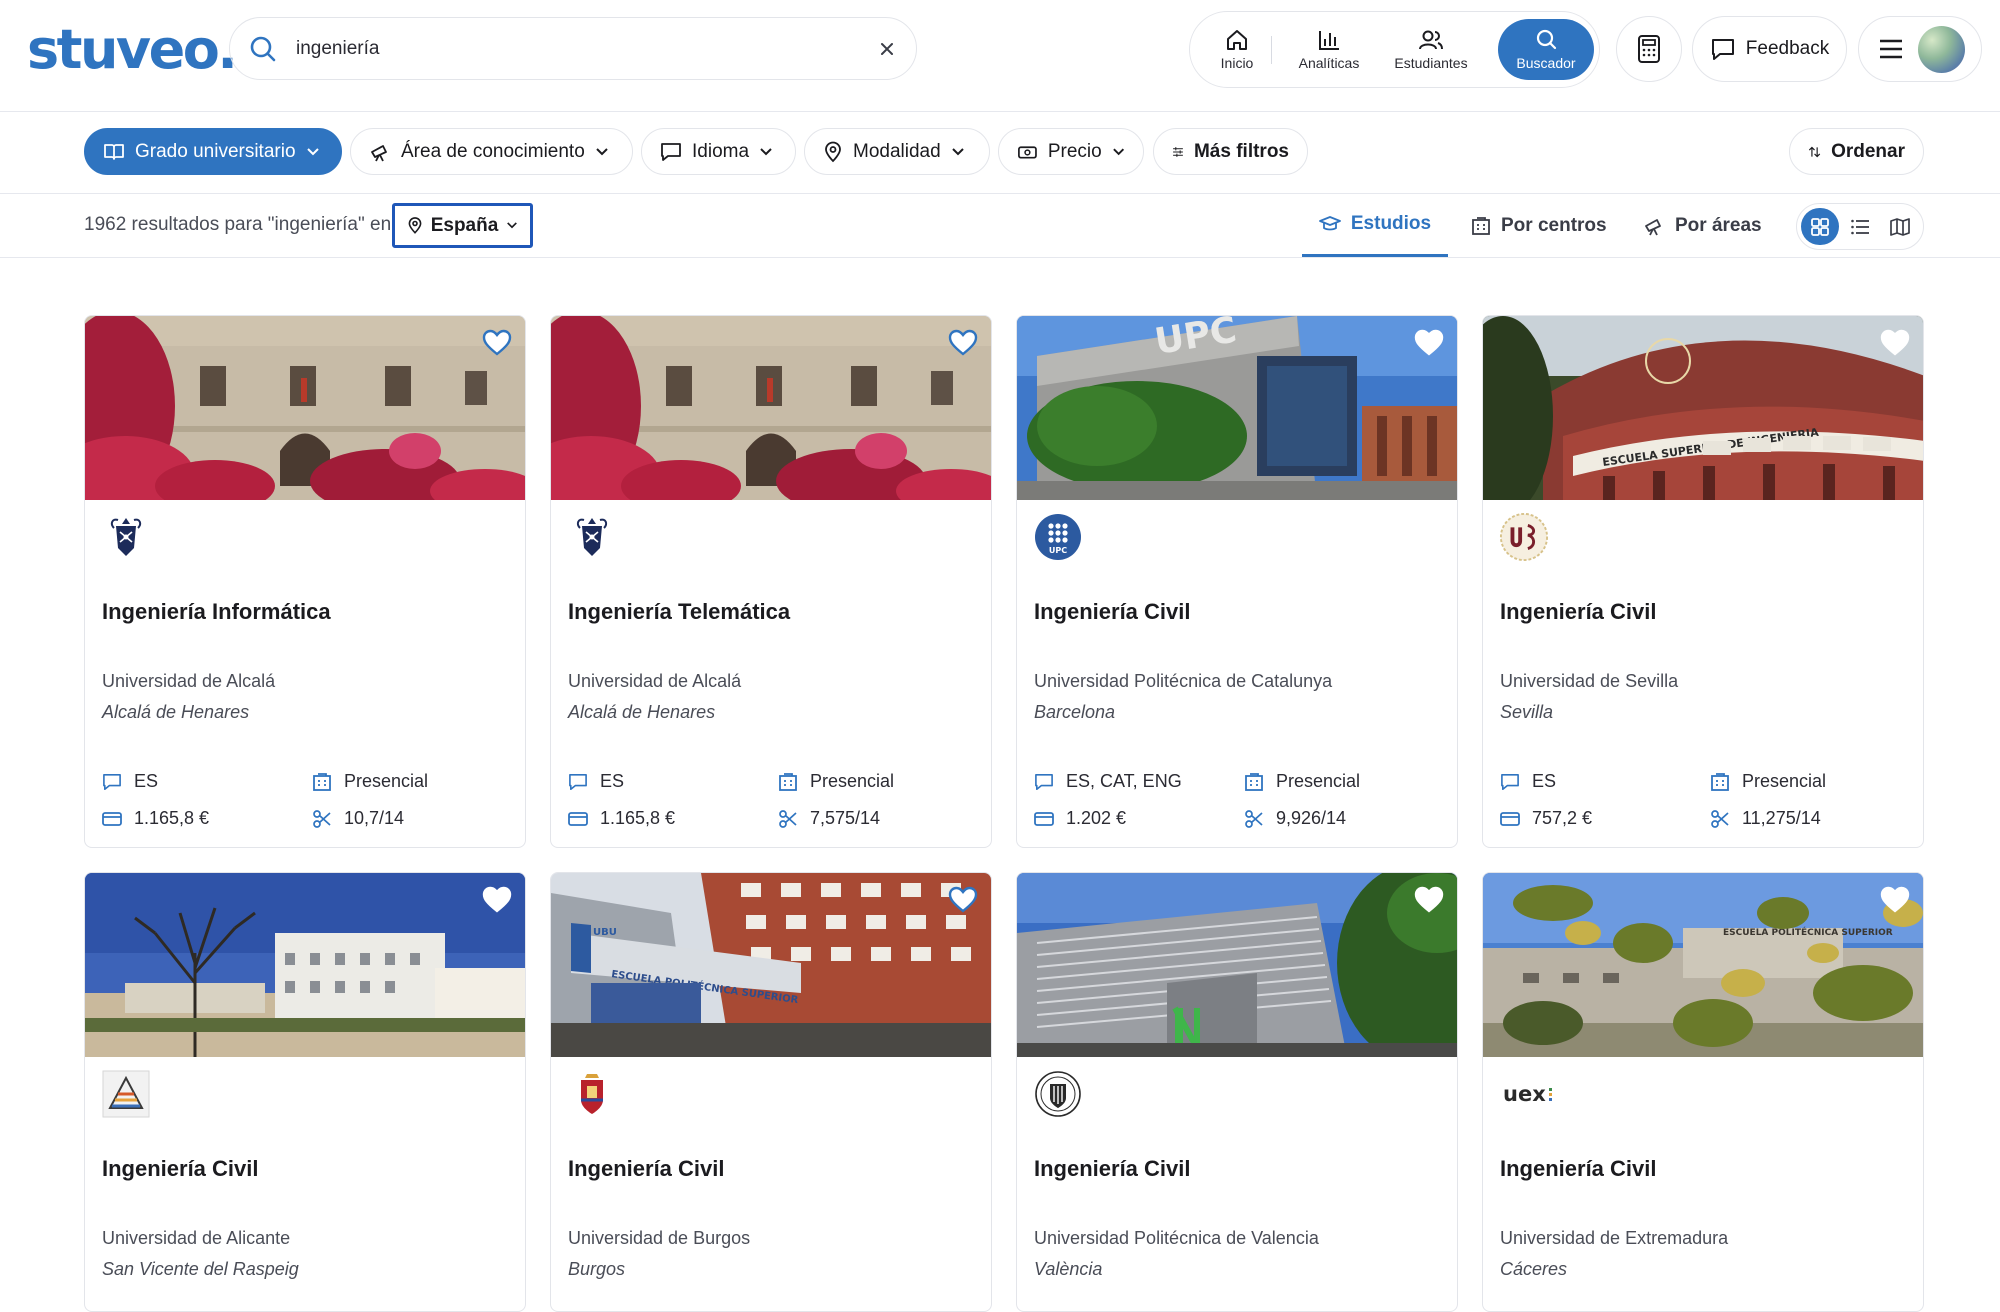 This screenshot has height=1312, width=2000. Describe the element at coordinates (566, 49) in the screenshot. I see `search-input` at that location.